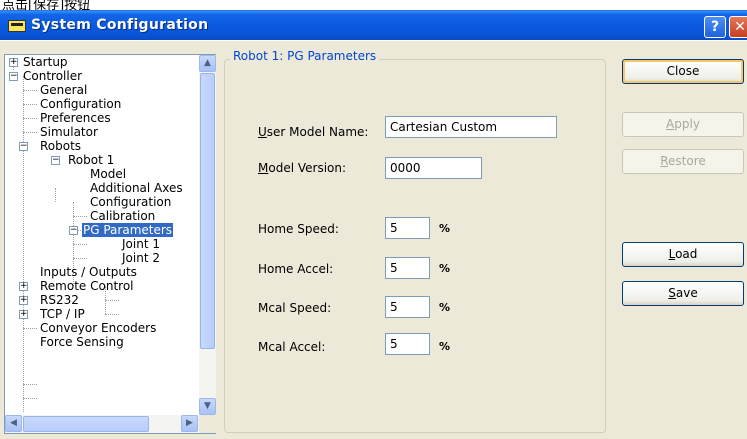  I want to click on user-model-name-label: User Model Name:, so click(313, 132).